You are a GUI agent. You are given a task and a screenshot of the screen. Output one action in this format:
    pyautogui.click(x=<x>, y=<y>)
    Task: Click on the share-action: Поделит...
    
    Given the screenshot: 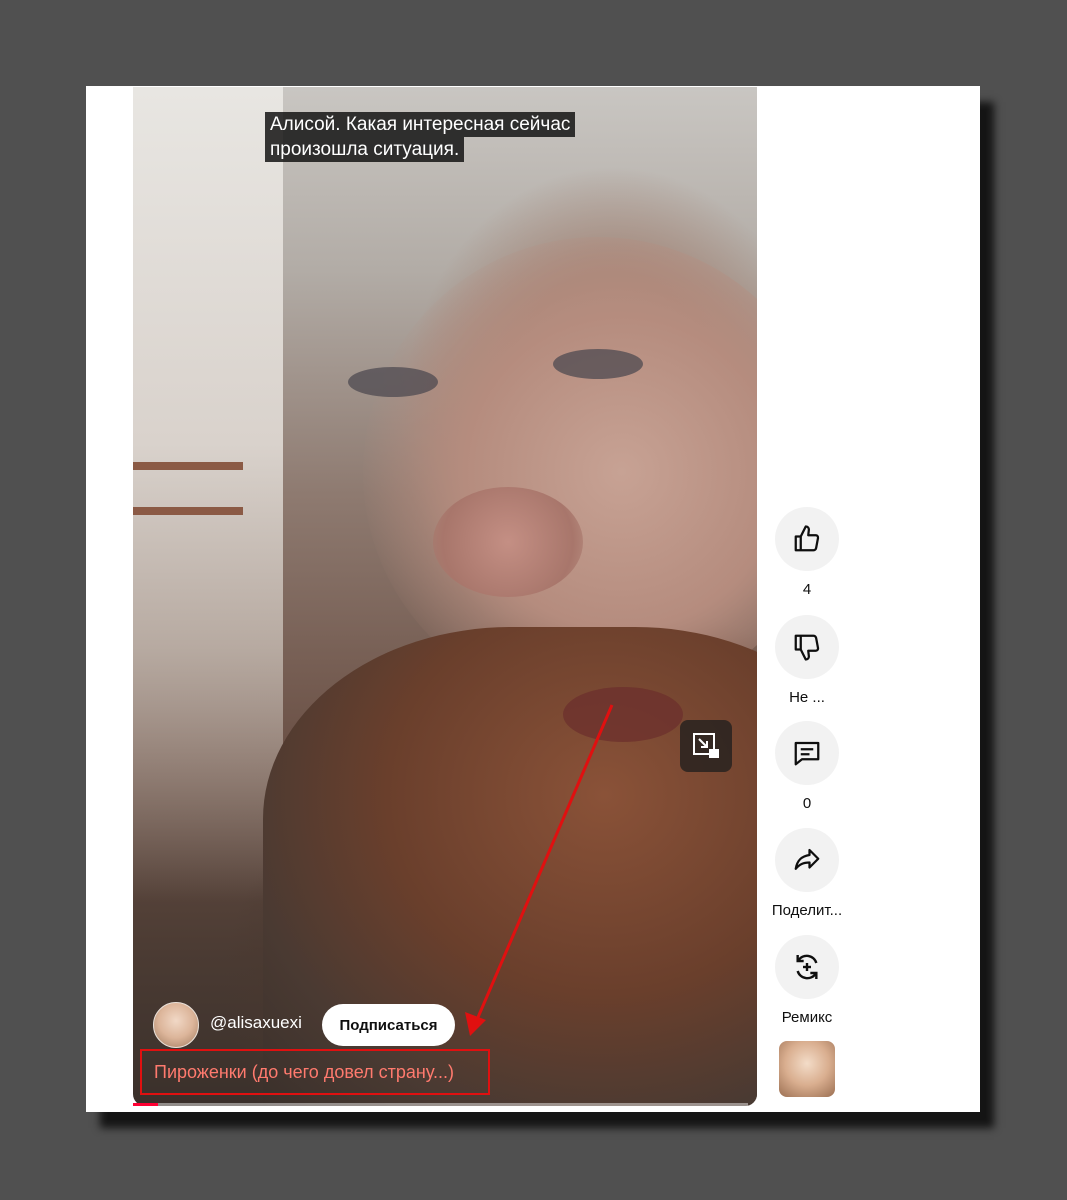 What is the action you would take?
    pyautogui.click(x=807, y=873)
    